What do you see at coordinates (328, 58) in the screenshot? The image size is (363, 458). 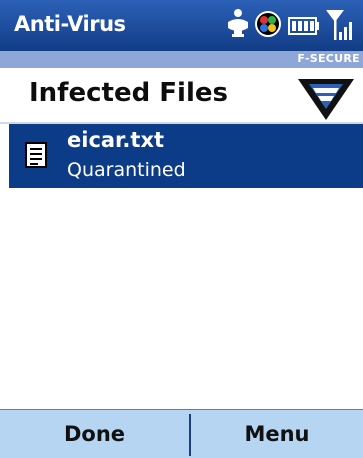 I see `brand-text: F-SECURE` at bounding box center [328, 58].